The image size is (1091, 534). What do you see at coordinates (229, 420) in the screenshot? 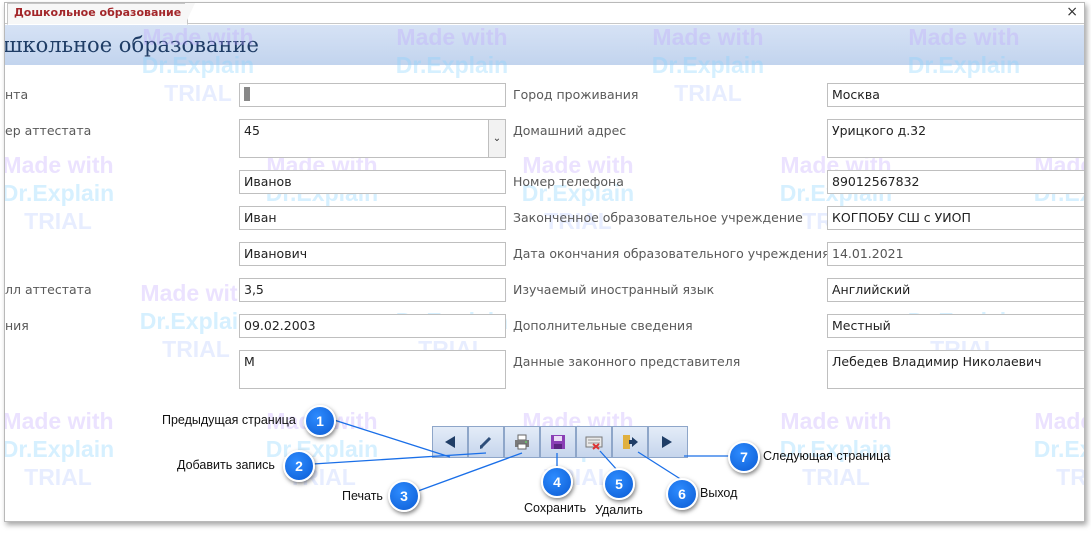
I see `callout-label-1: Предыдущая страница` at bounding box center [229, 420].